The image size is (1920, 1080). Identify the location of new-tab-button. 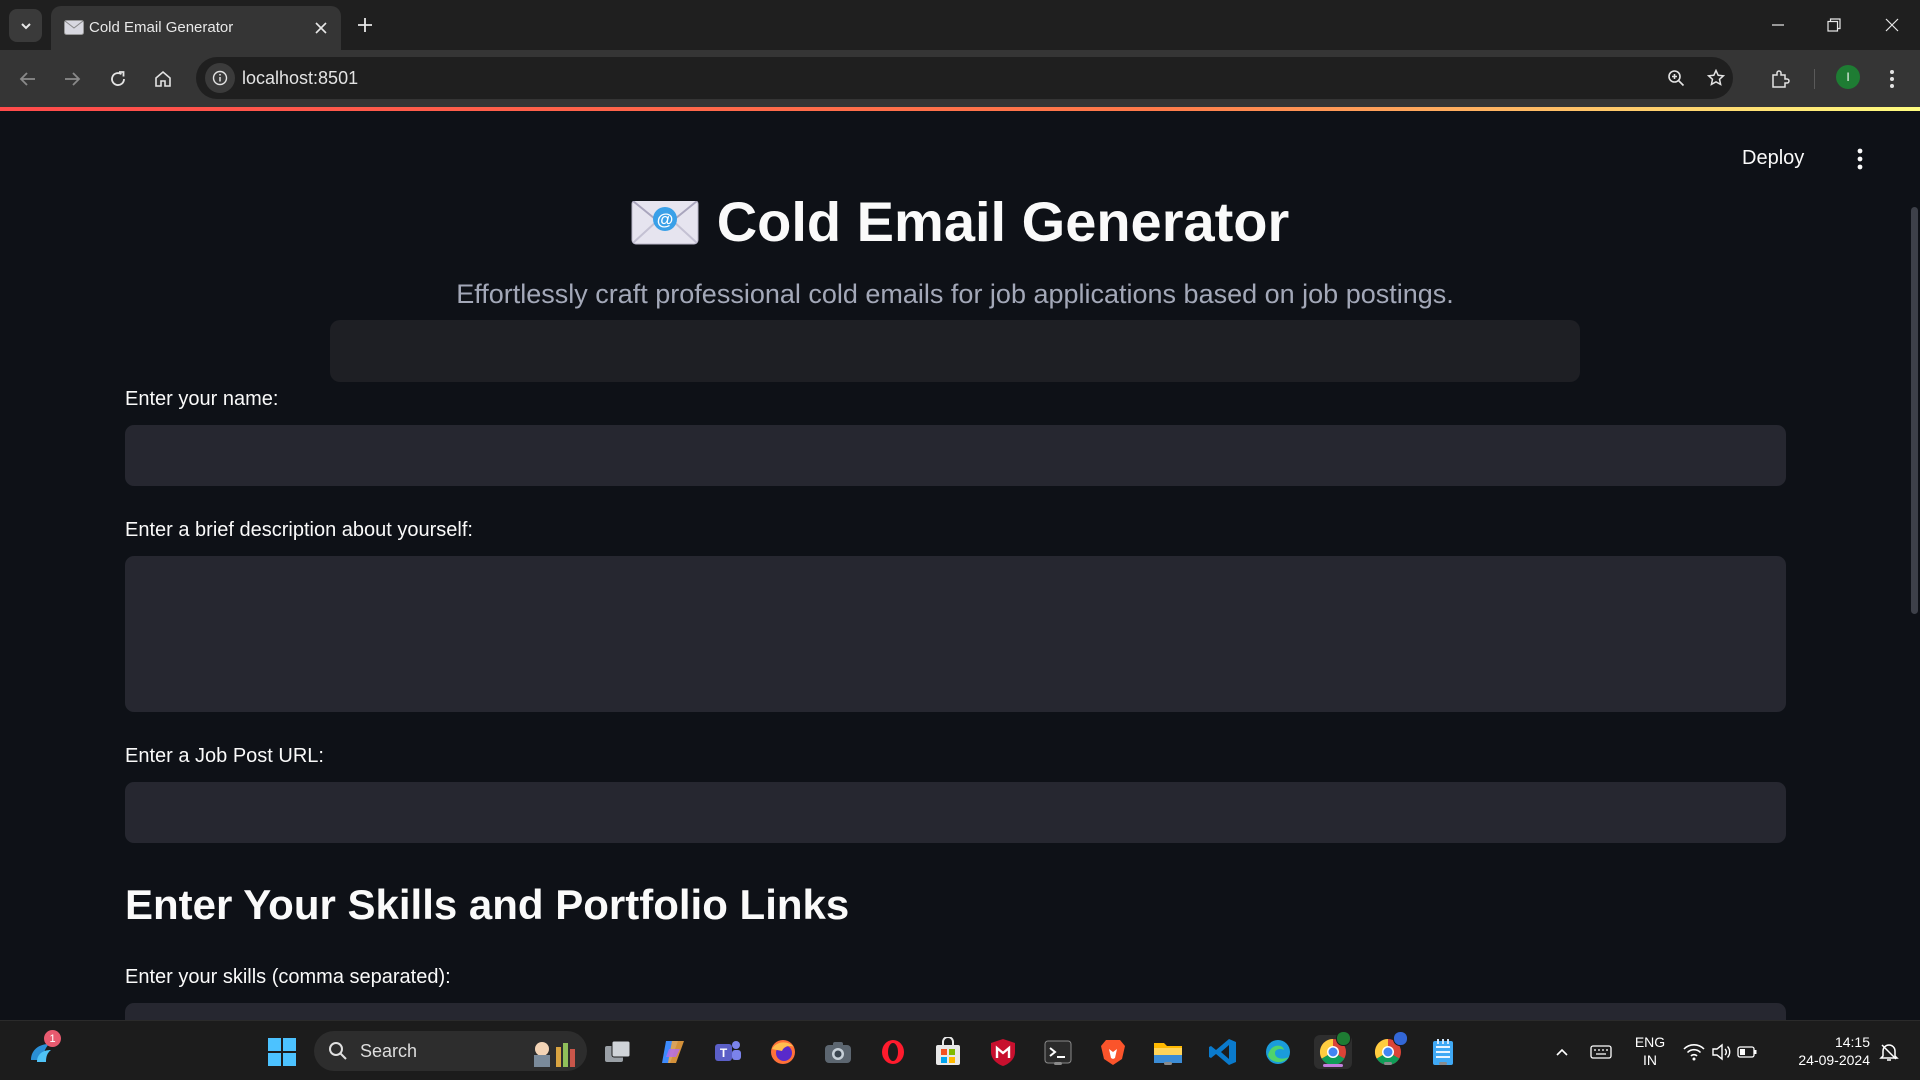
(365, 25).